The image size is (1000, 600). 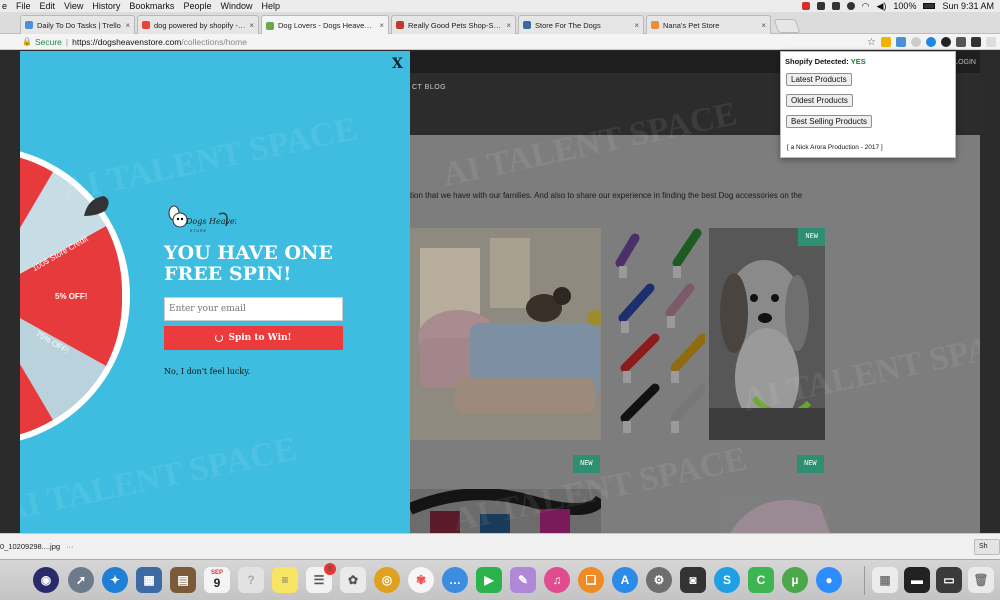 I want to click on menu-bookmarks: Bookmarks, so click(x=151, y=6).